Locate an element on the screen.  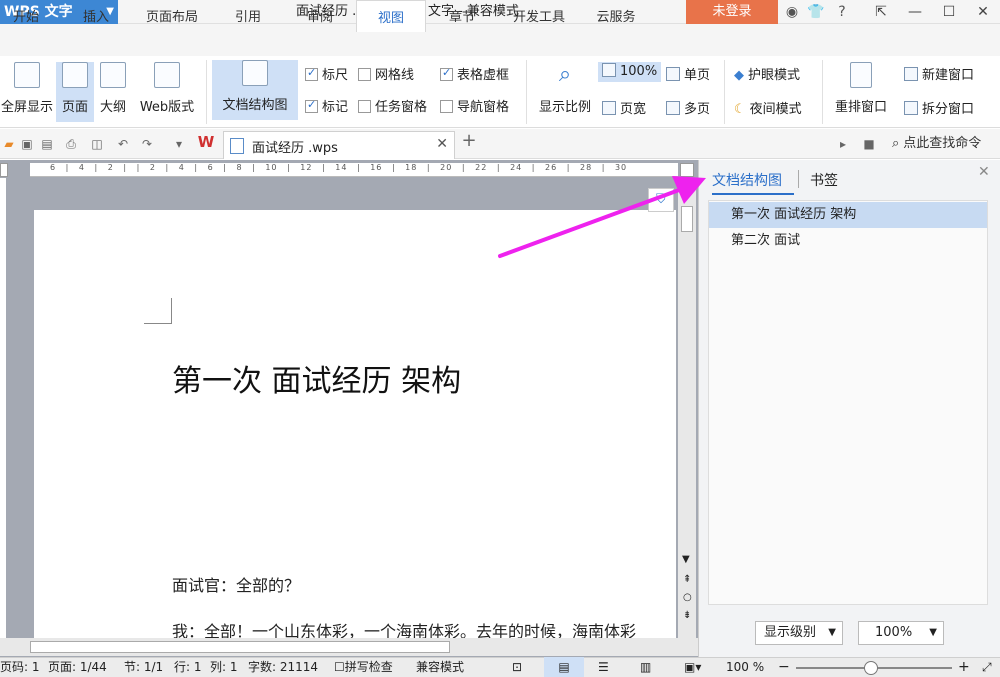
tab-developer: 开发工具 is located at coordinates (539, 16).